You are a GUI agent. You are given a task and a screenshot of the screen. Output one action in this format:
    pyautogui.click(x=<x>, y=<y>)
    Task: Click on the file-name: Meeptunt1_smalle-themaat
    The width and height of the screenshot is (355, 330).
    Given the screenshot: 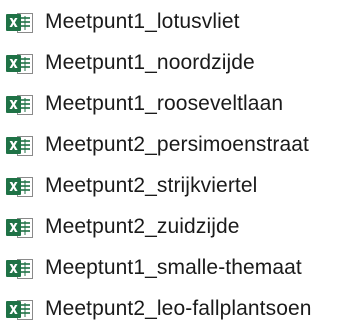 What is the action you would take?
    pyautogui.click(x=173, y=267)
    